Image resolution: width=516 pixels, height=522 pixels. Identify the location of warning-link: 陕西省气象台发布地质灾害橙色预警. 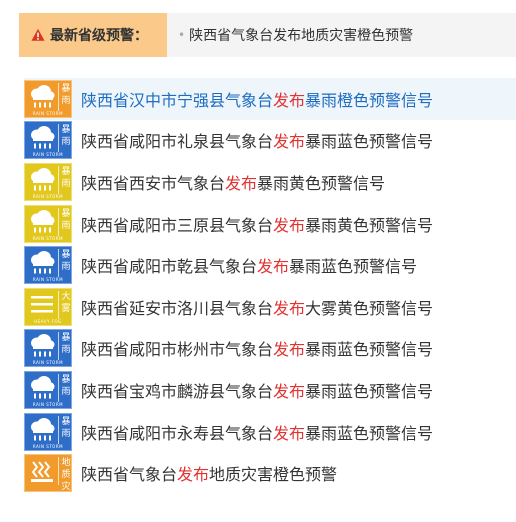
(209, 473).